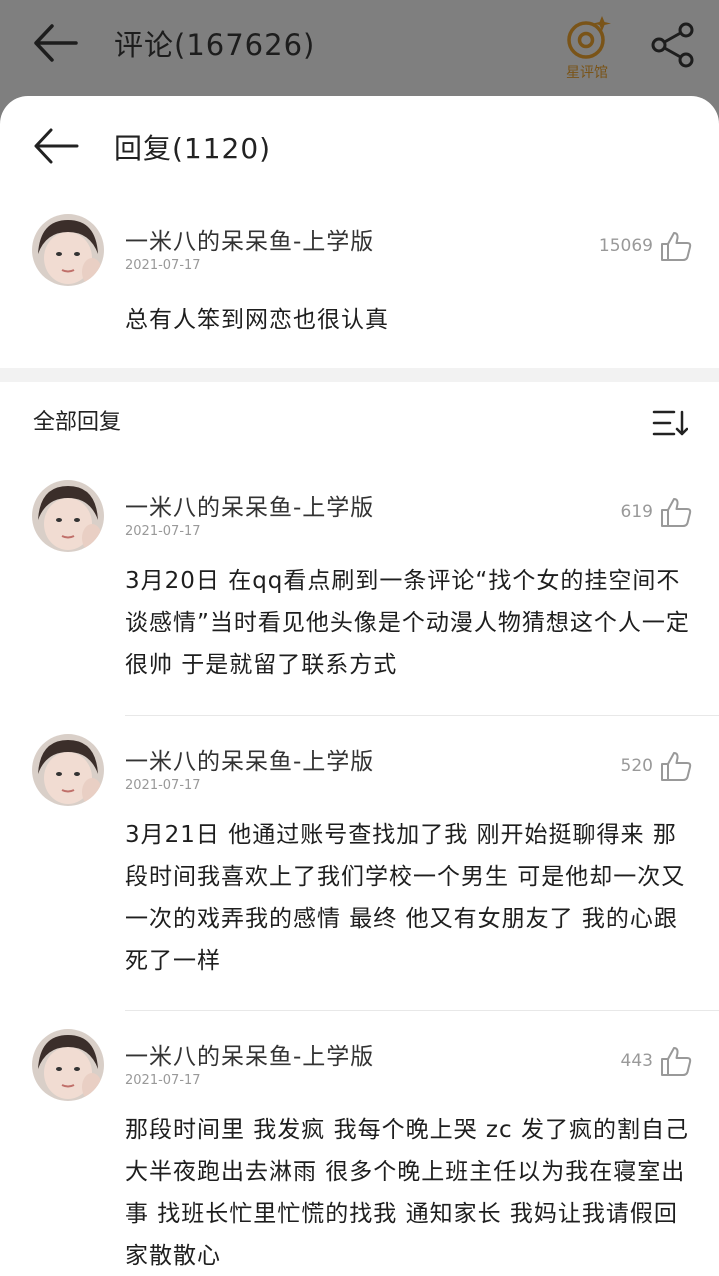 The height and width of the screenshot is (1276, 719). I want to click on like-button: 619, so click(657, 512).